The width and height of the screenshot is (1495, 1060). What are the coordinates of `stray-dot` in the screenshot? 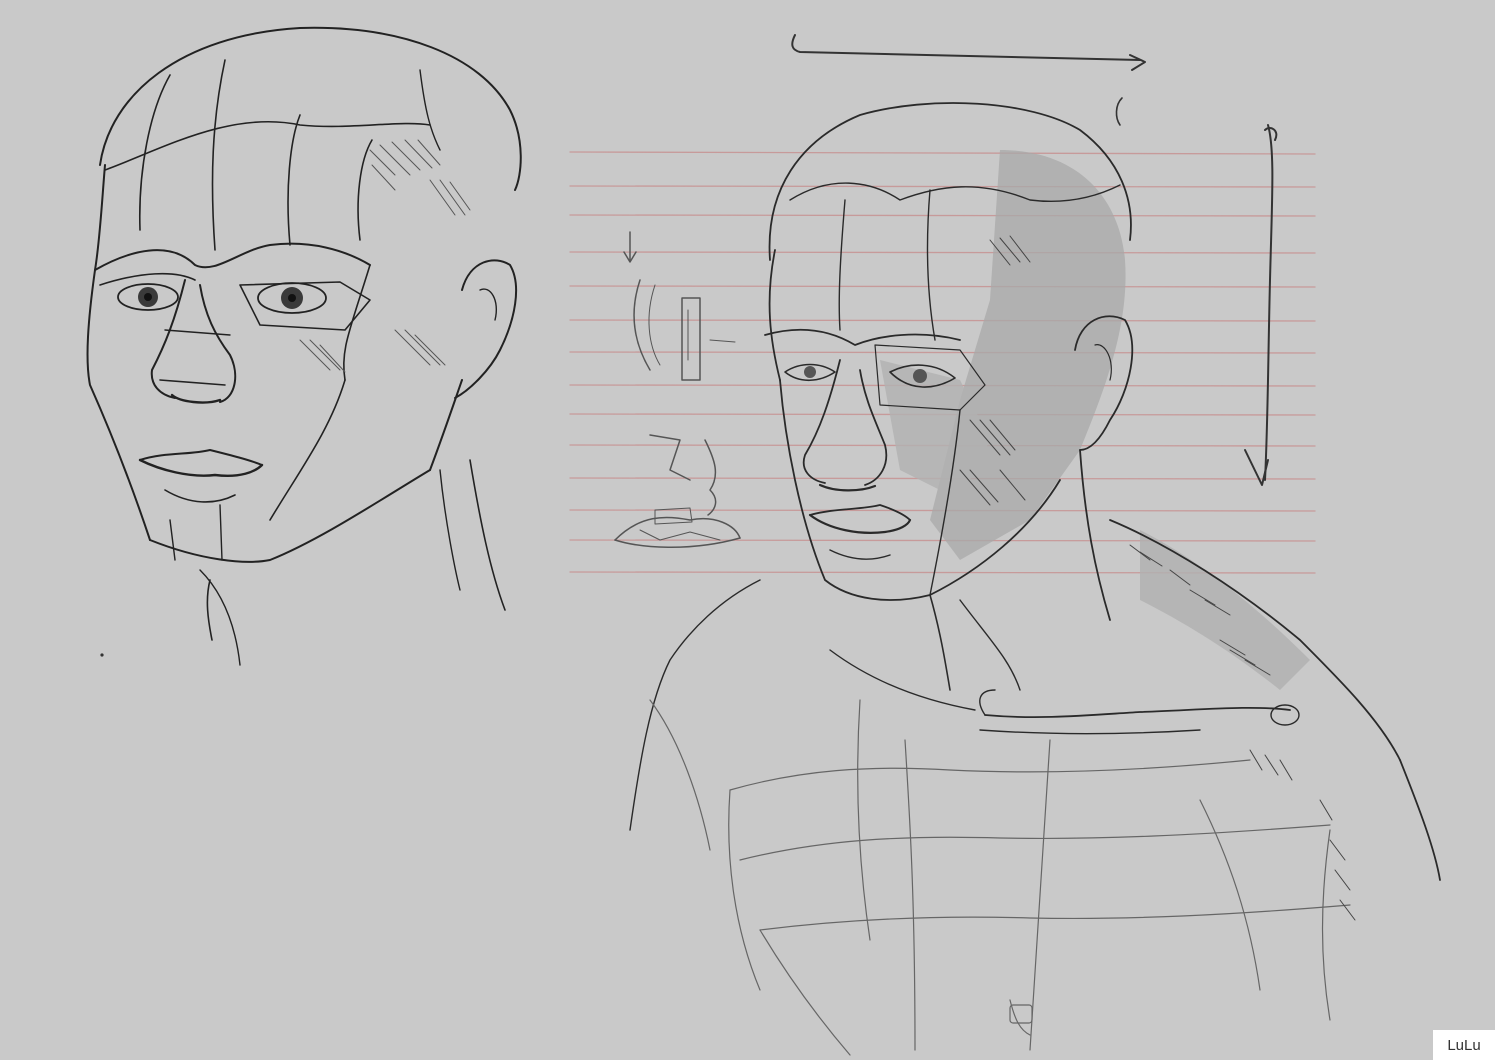 It's located at (102, 655).